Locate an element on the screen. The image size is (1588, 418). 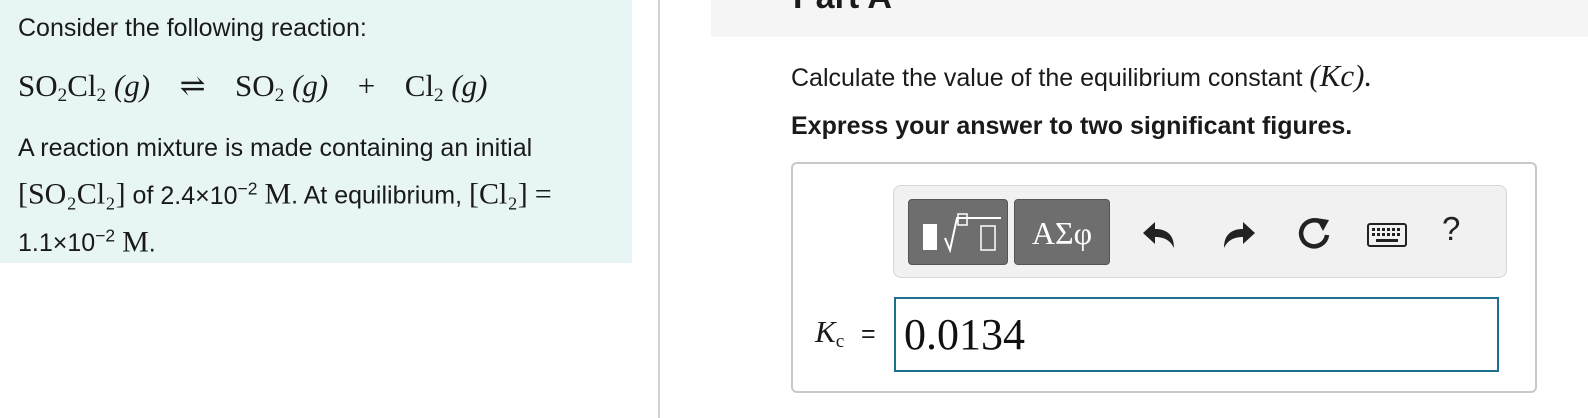
templates-button is located at coordinates (958, 232).